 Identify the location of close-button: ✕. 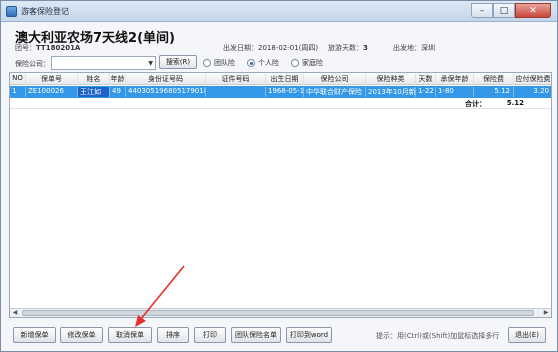
(533, 10).